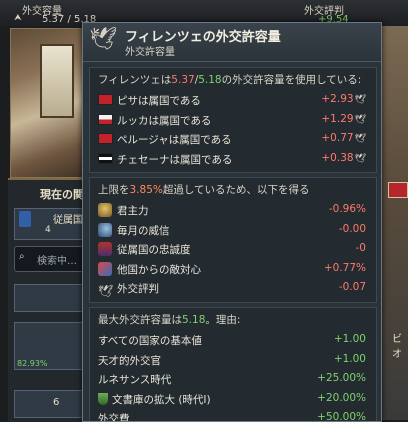 This screenshot has width=408, height=422. What do you see at coordinates (133, 211) in the screenshot?
I see `penalty-label: 君主力` at bounding box center [133, 211].